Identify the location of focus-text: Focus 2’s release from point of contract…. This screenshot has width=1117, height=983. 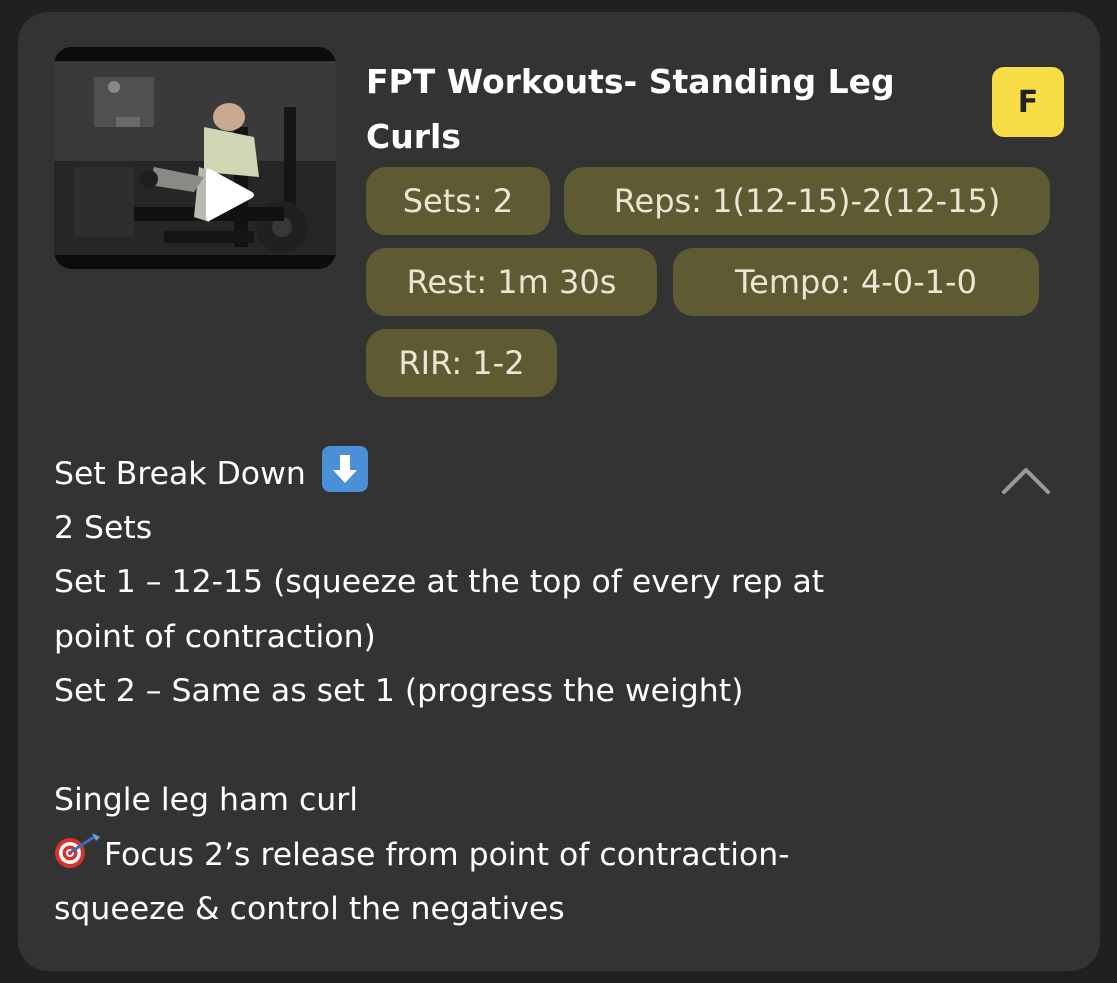
(447, 854).